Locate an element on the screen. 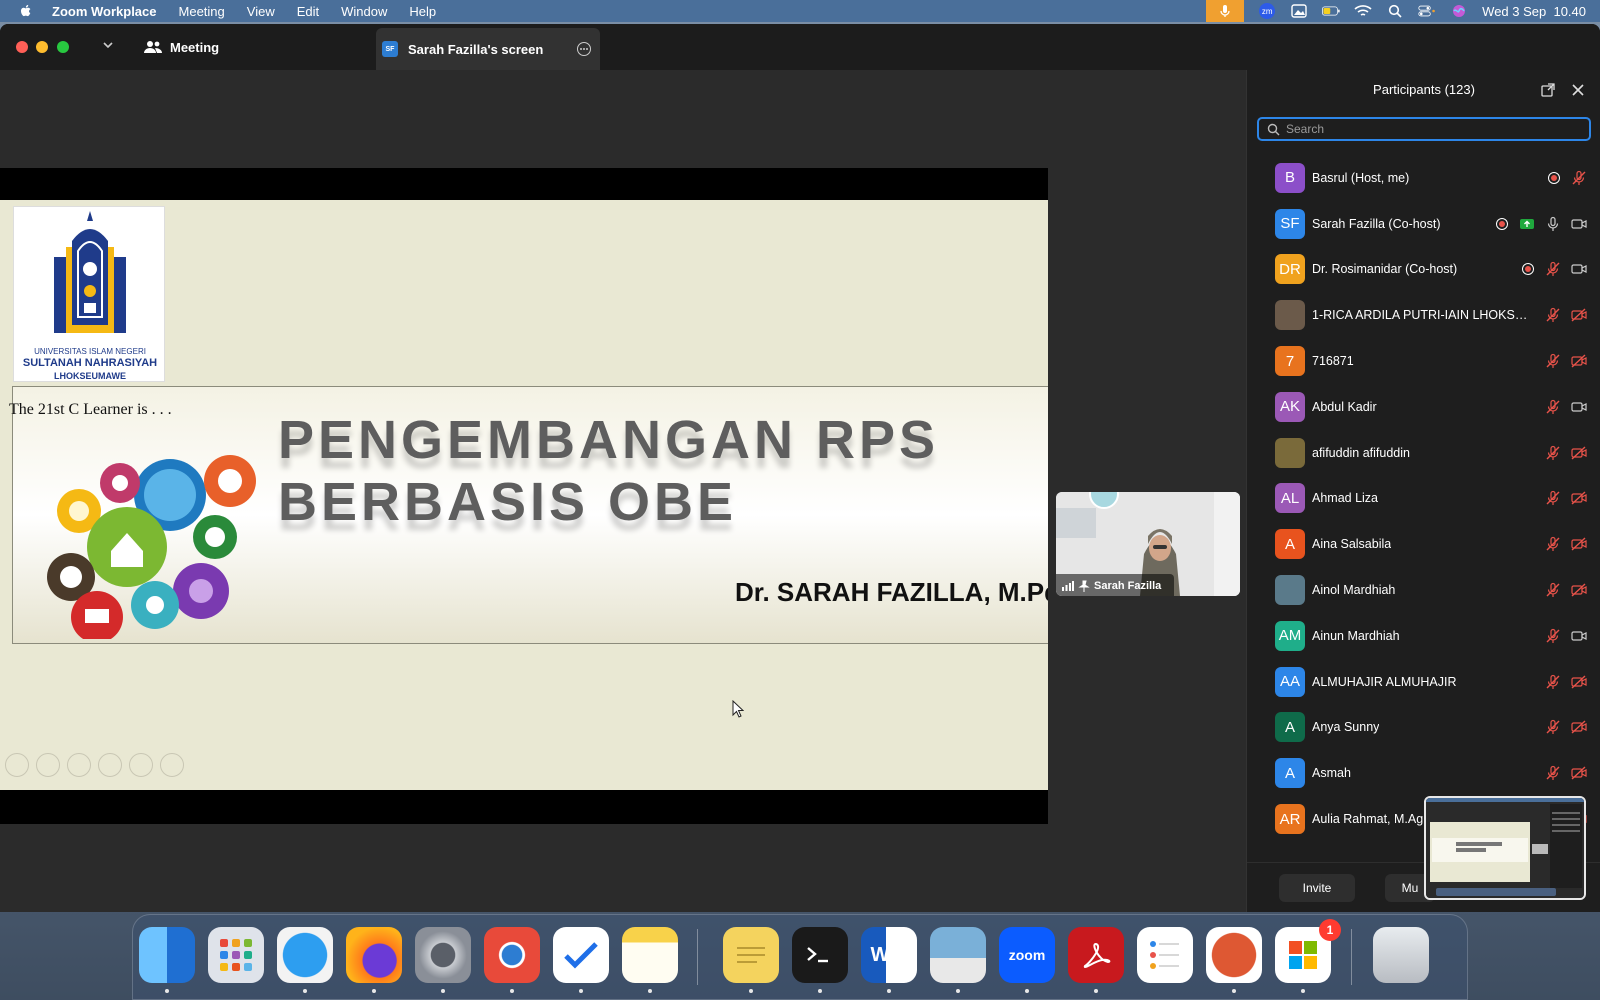 Image resolution: width=1600 pixels, height=1000 pixels. menu-window: Window is located at coordinates (364, 11).